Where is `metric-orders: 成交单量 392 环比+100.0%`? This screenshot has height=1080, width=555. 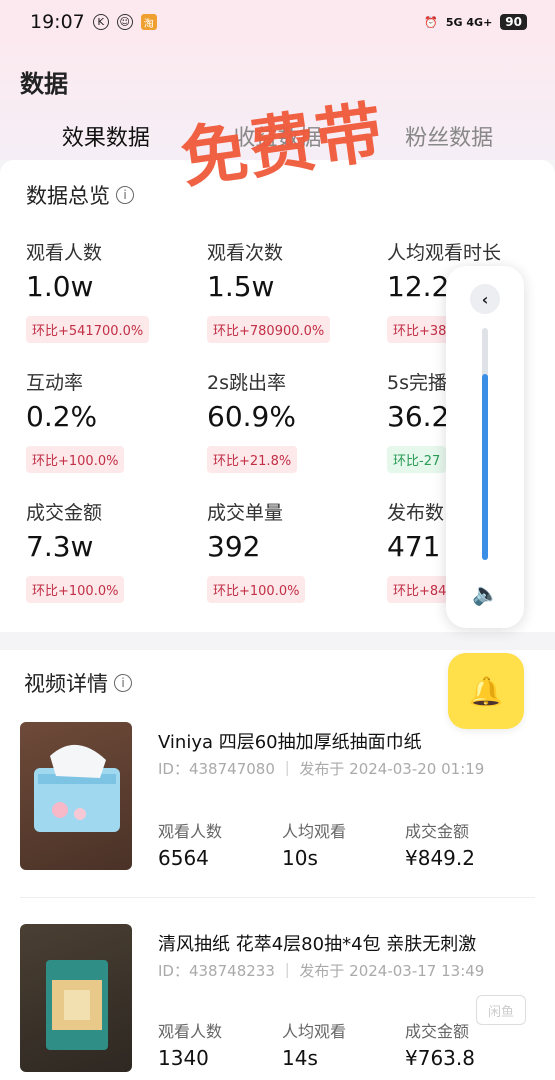 metric-orders: 成交单量 392 环比+100.0% is located at coordinates (294, 550).